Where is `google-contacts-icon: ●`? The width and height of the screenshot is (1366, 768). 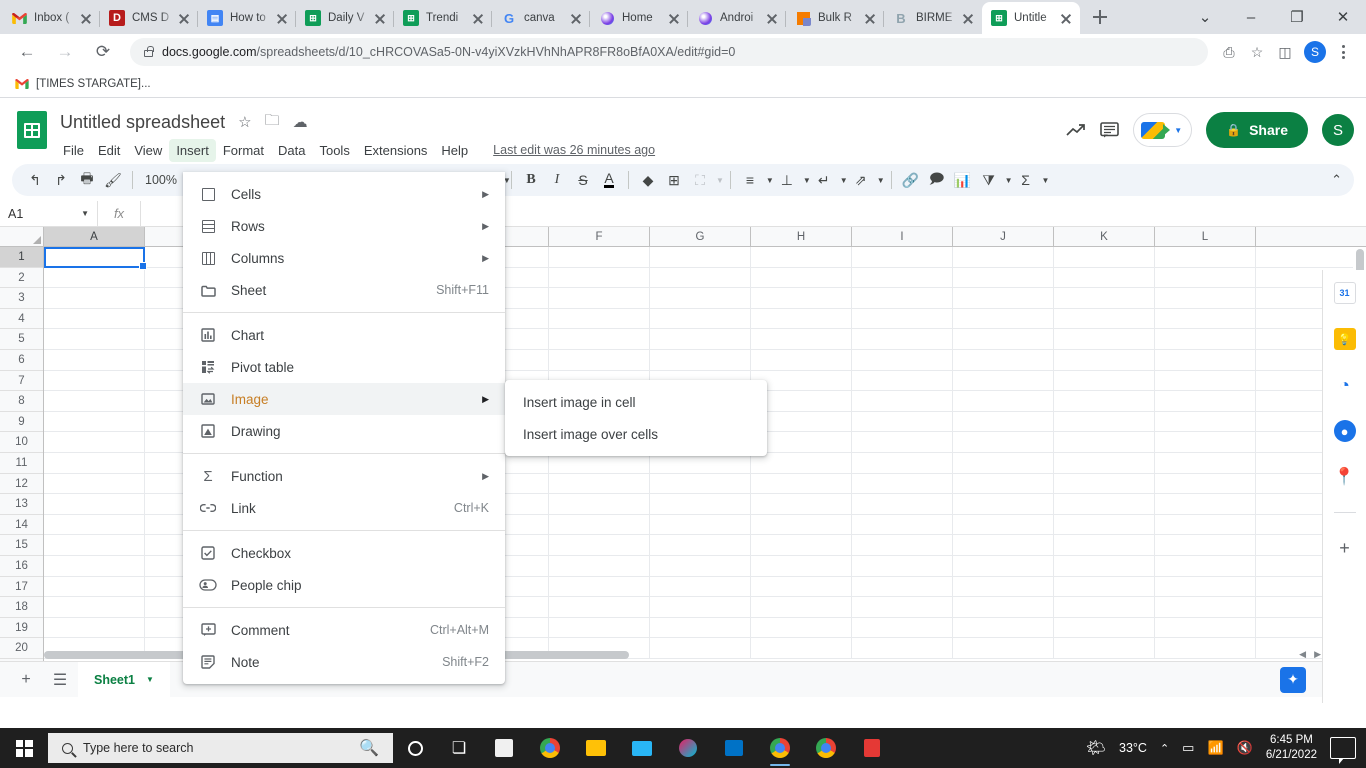
google-contacts-icon: ● is located at coordinates (1344, 431).